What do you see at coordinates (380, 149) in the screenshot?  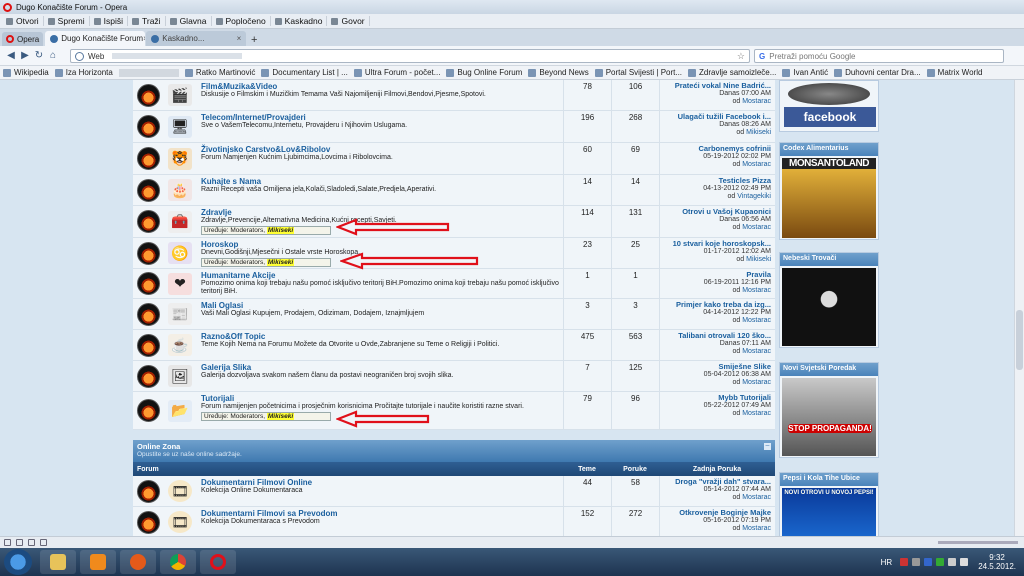 I see `forum-title-link: Životinjsko Carstvo&Lov&Ribolov` at bounding box center [380, 149].